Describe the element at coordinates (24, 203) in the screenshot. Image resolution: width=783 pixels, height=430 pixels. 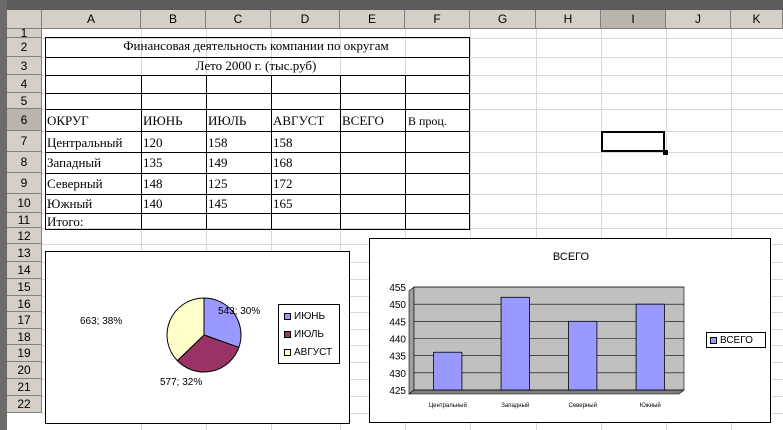
I see `row-header-10: 10` at that location.